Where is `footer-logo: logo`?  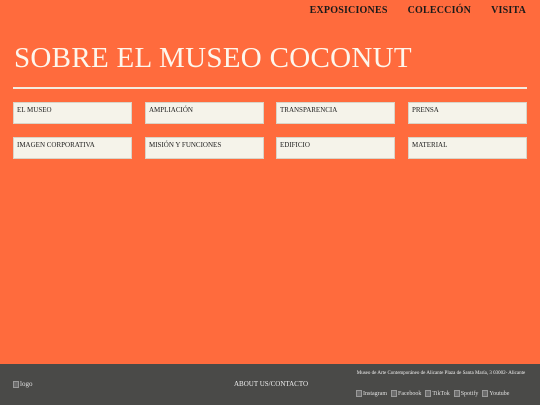
footer-logo: logo is located at coordinates (22, 384).